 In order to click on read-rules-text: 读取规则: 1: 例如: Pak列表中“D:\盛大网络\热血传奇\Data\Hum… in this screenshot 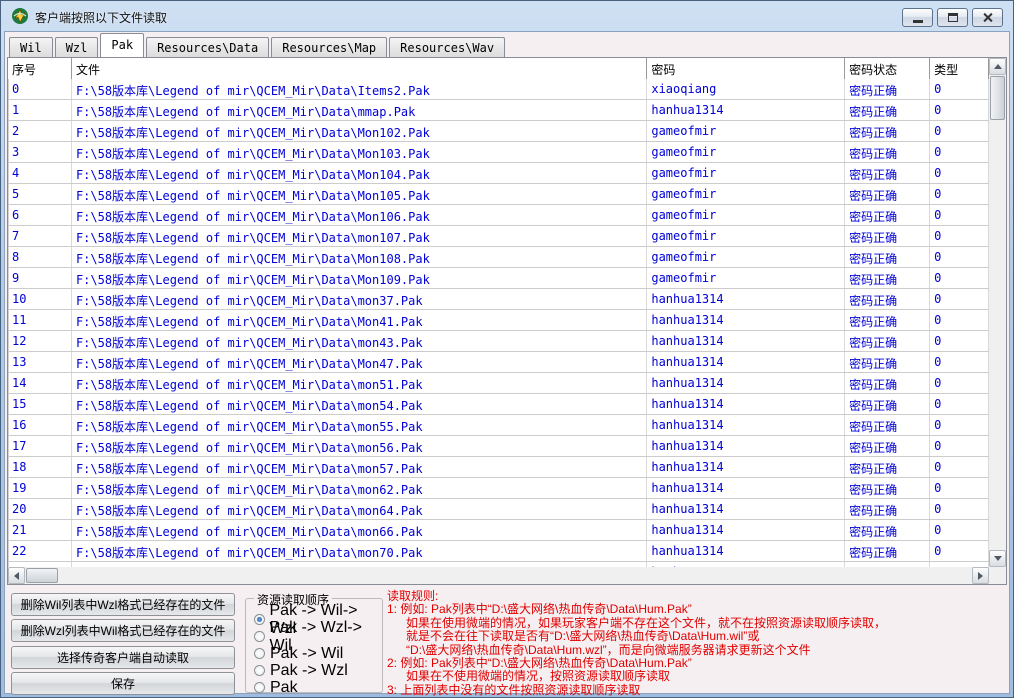, I will do `click(697, 643)`.